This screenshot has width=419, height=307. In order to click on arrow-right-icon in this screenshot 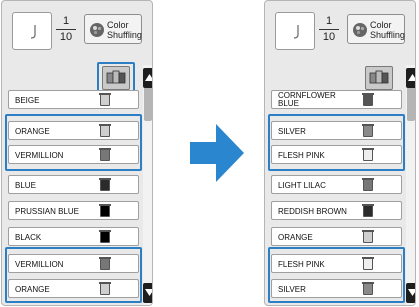, I will do `click(217, 153)`.